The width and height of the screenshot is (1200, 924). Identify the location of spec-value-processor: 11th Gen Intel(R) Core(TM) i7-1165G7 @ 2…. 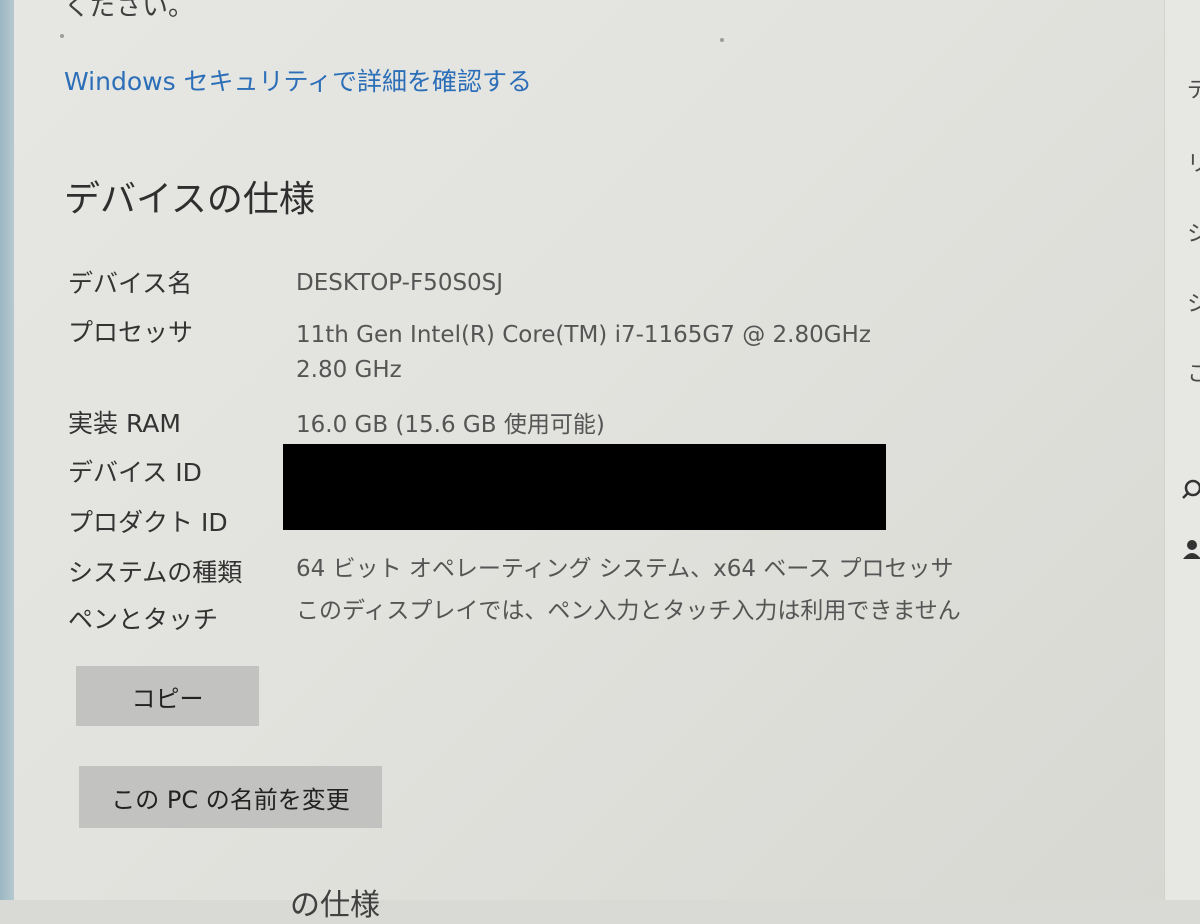
(583, 335).